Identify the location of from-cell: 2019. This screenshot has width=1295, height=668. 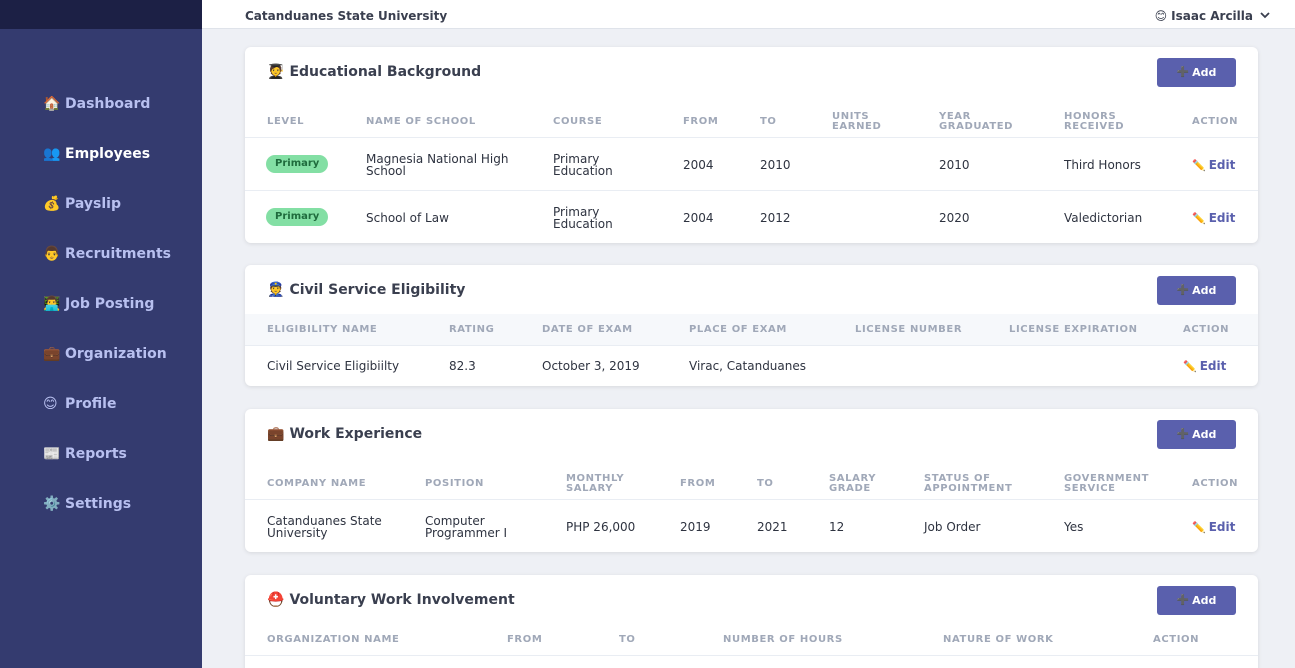
(695, 527).